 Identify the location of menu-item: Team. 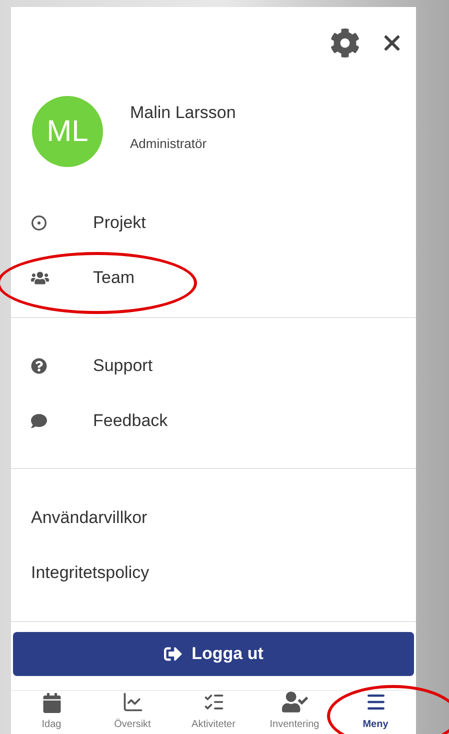
(213, 277).